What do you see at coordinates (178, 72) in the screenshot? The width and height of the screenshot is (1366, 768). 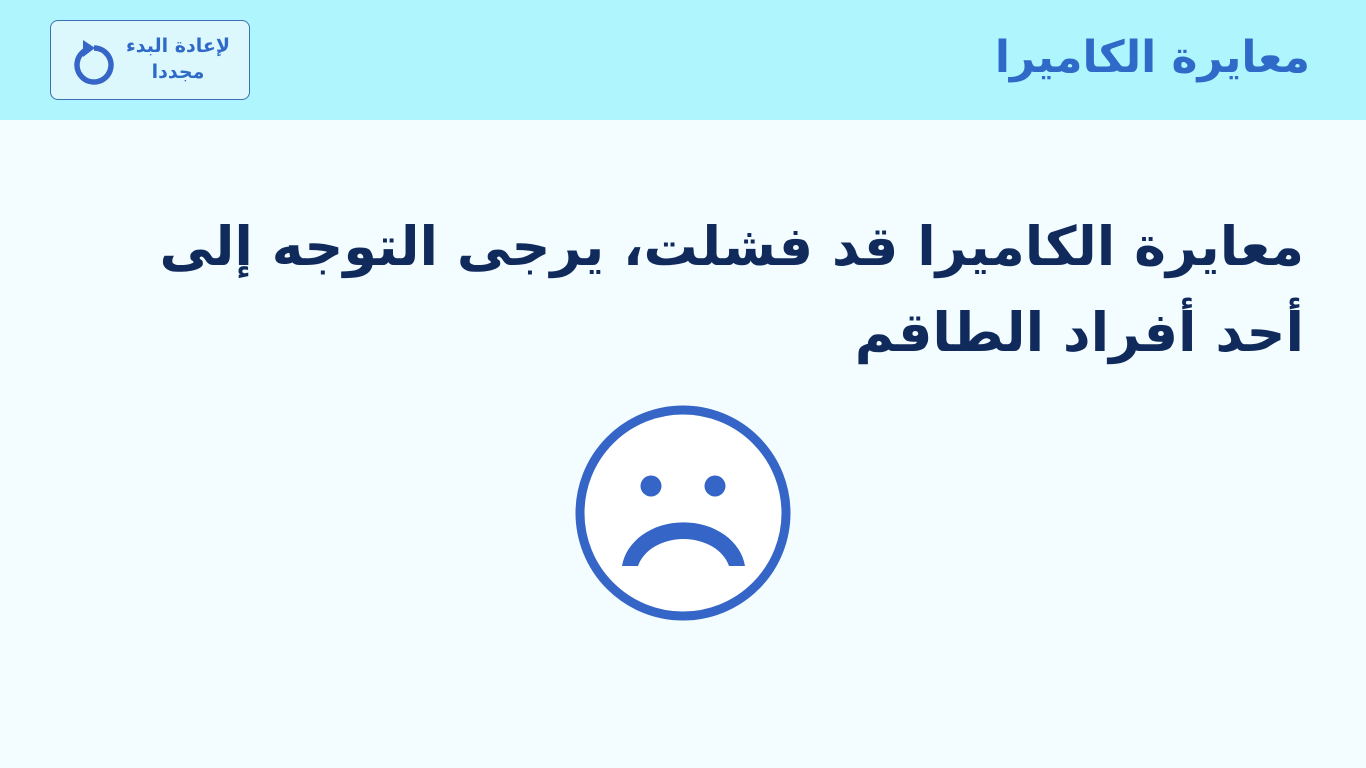 I see `restart-label-line2: مجددا` at bounding box center [178, 72].